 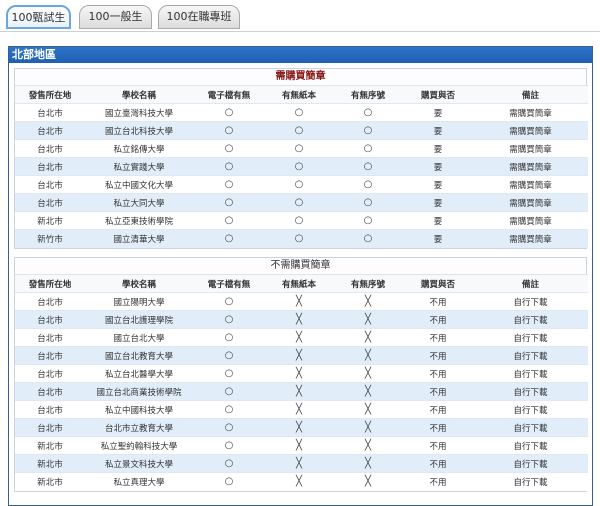 I want to click on table-row: 台北市 私立實踐大學 ○ ○ ○ 要需購買簡章, so click(x=301, y=166).